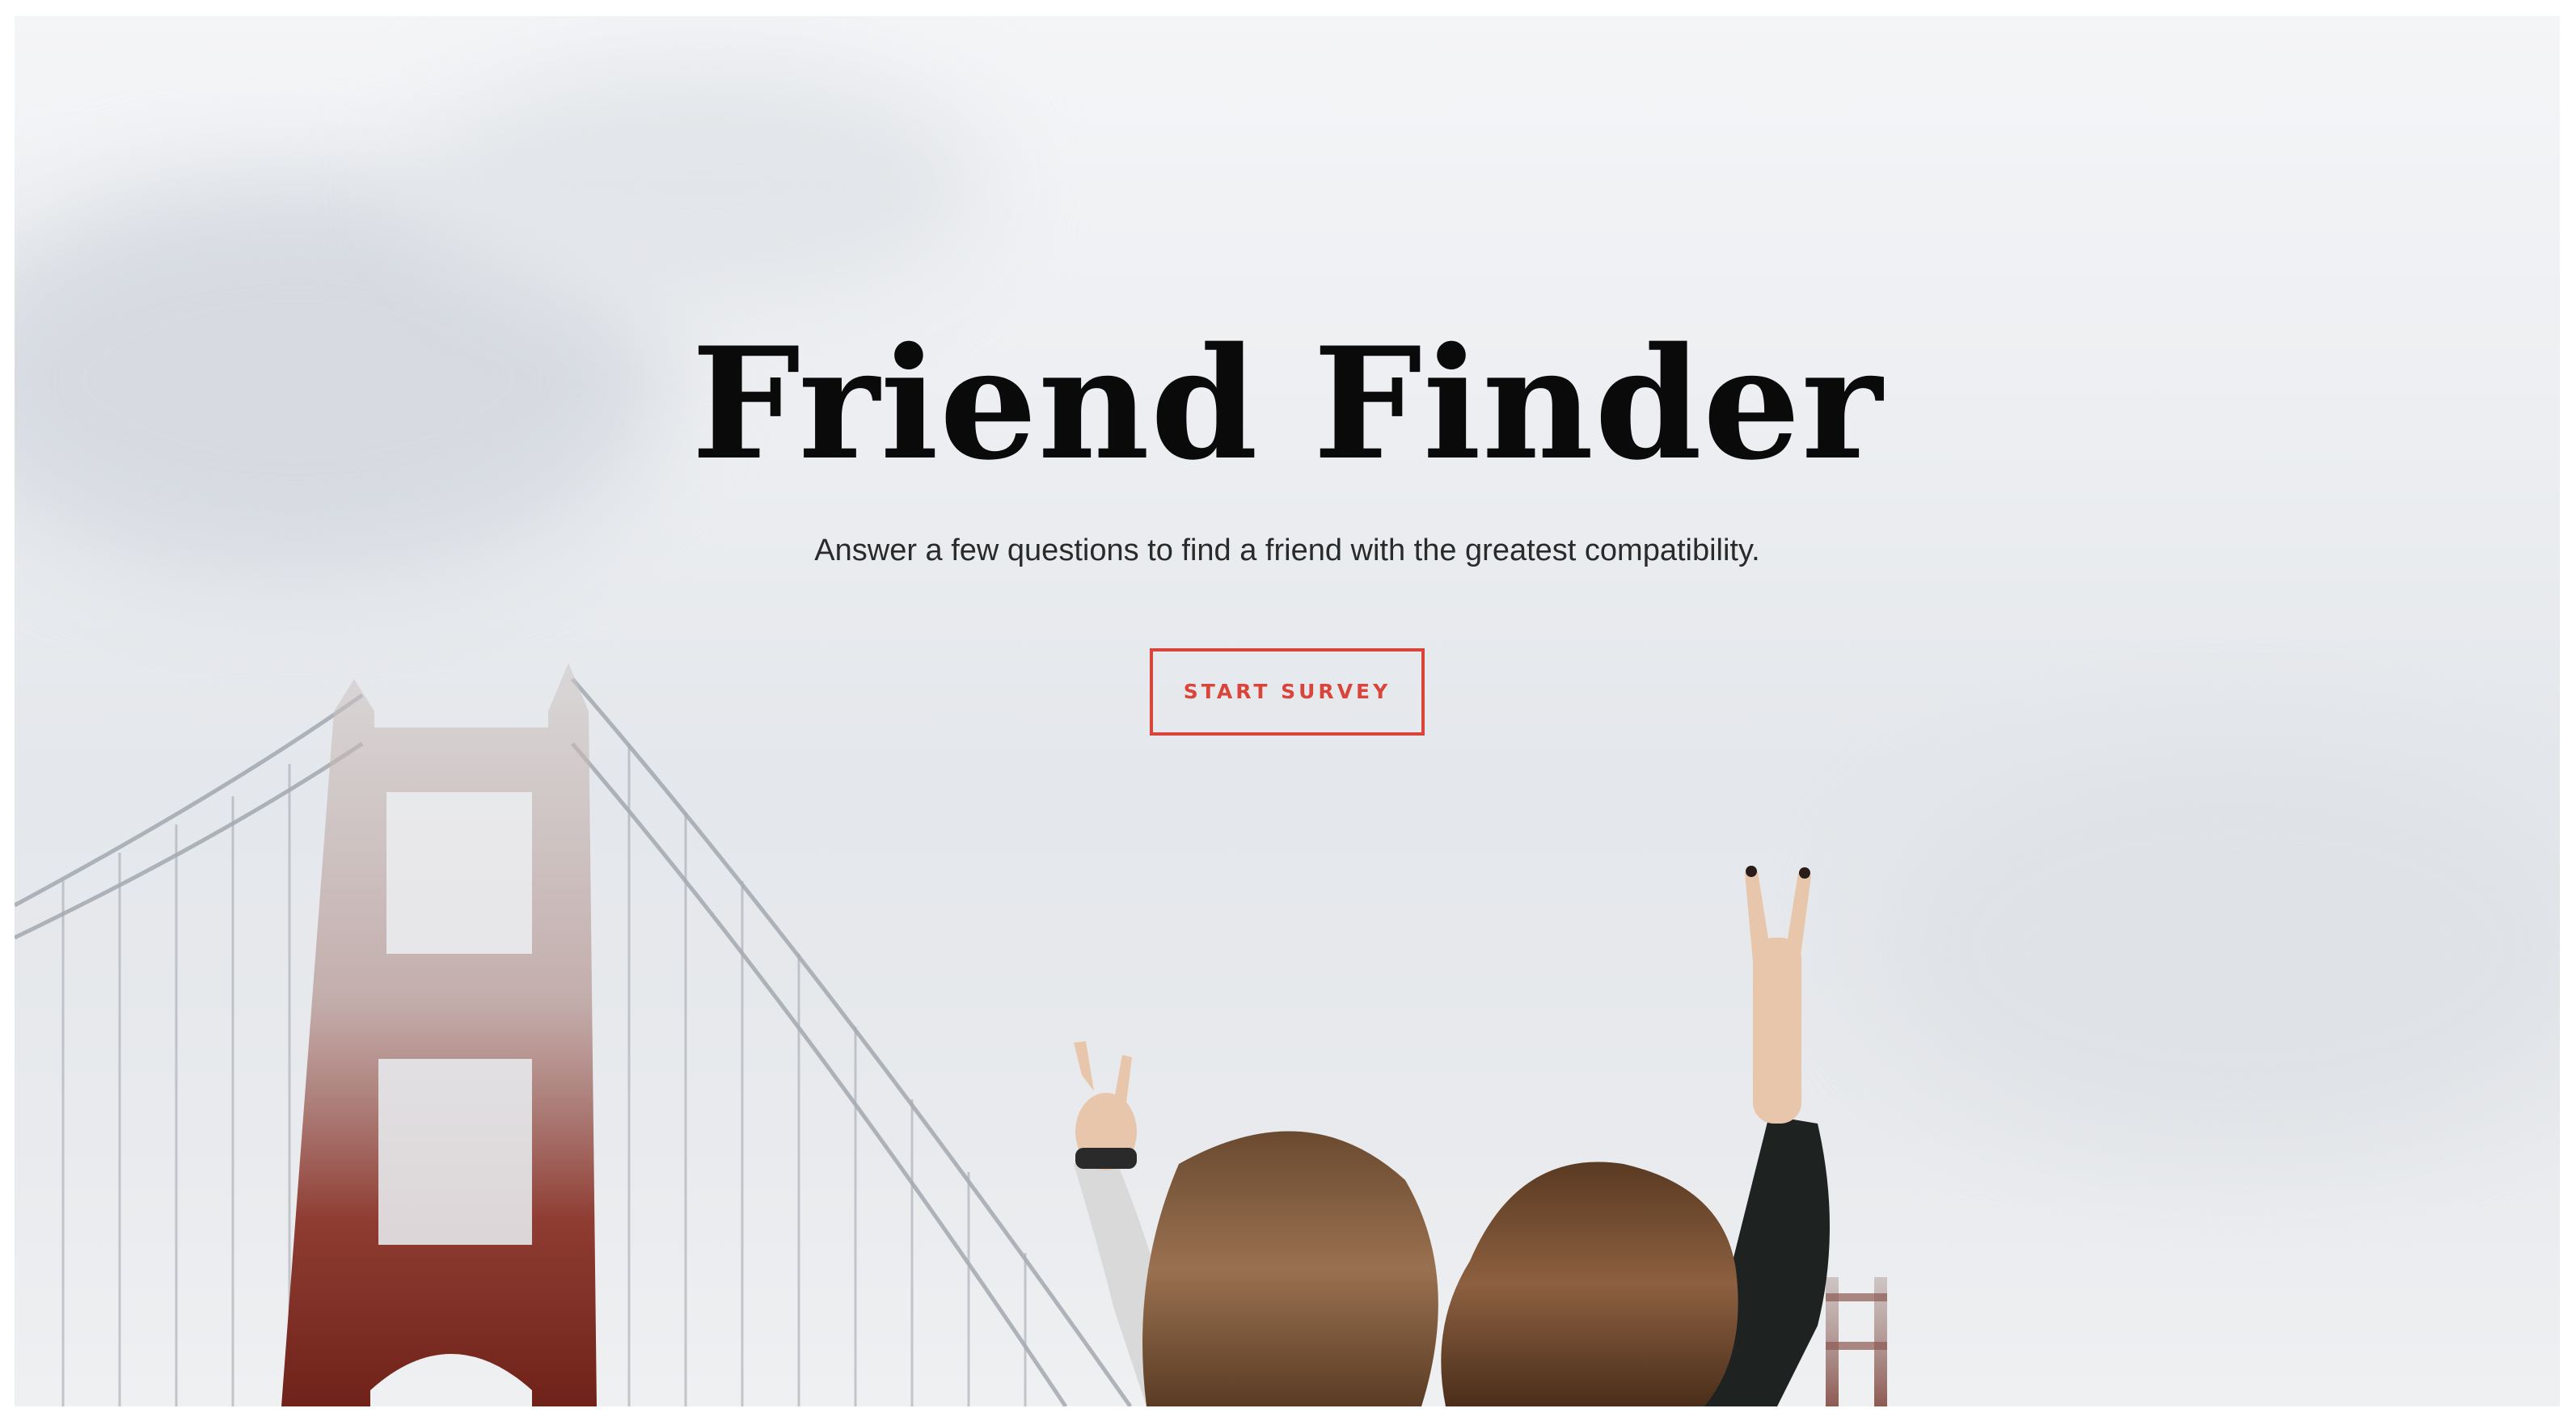 Image resolution: width=2576 pixels, height=1421 pixels. Describe the element at coordinates (1256, 1223) in the screenshot. I see `friend-left` at that location.